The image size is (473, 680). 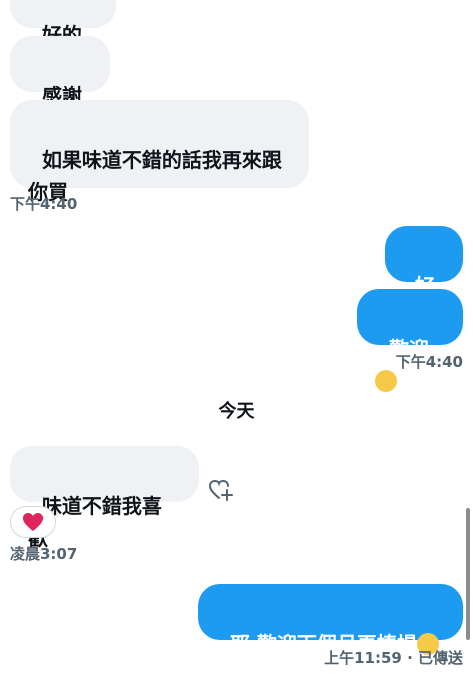 I want to click on outgoing-message: 耶 歡迎下個月再捧場, so click(x=330, y=620).